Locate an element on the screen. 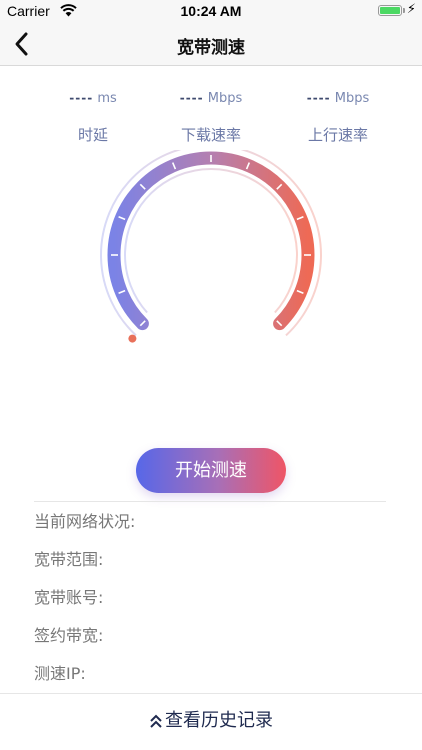 The height and width of the screenshot is (750, 422). view-history-label: 查看历史记录 is located at coordinates (219, 720).